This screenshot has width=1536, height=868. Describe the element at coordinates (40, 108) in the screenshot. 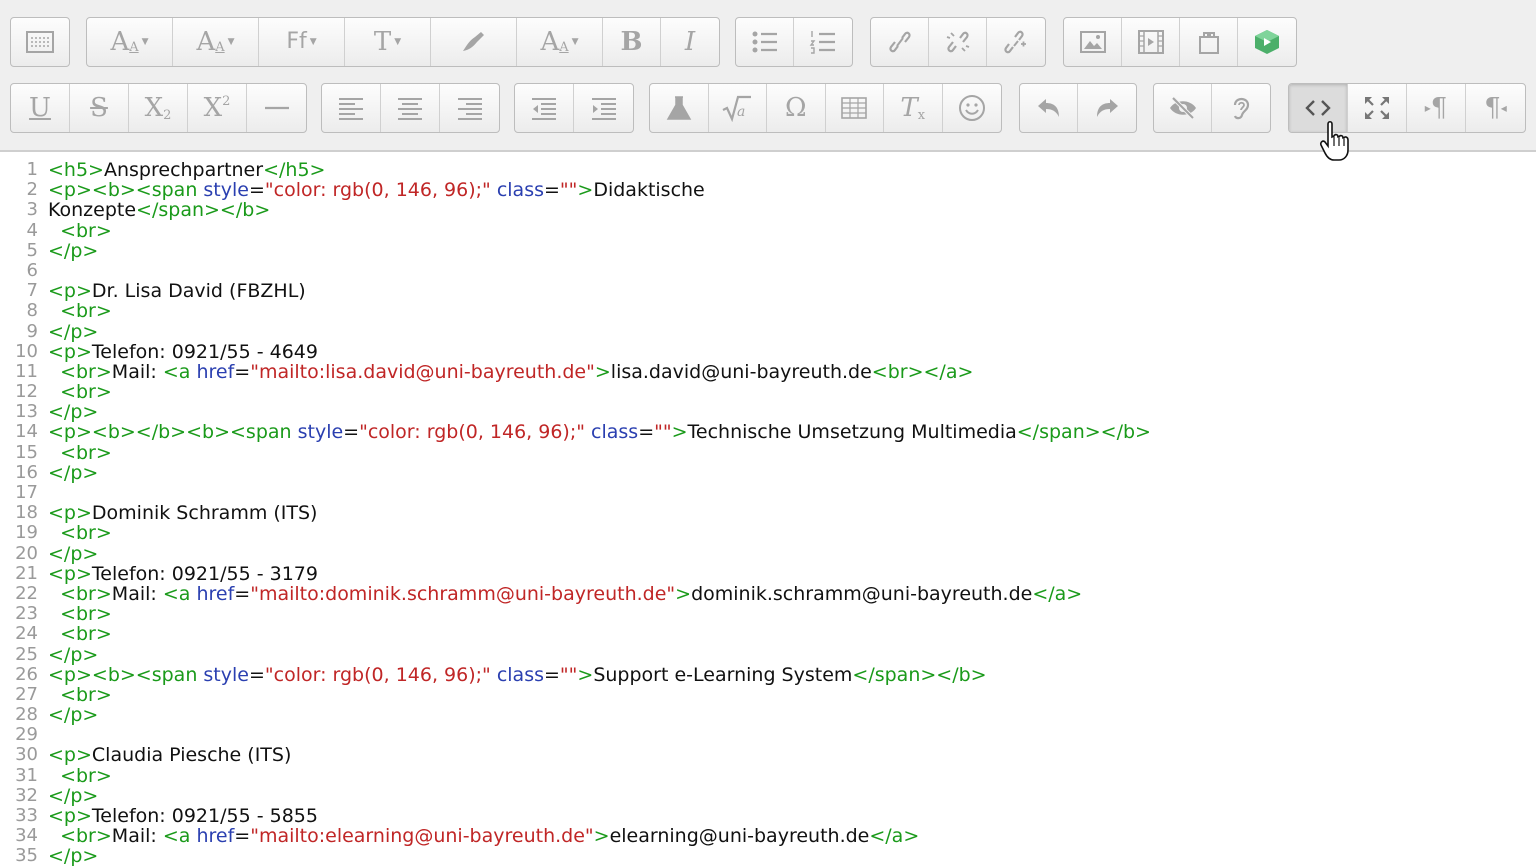

I see `underline-button: U` at that location.